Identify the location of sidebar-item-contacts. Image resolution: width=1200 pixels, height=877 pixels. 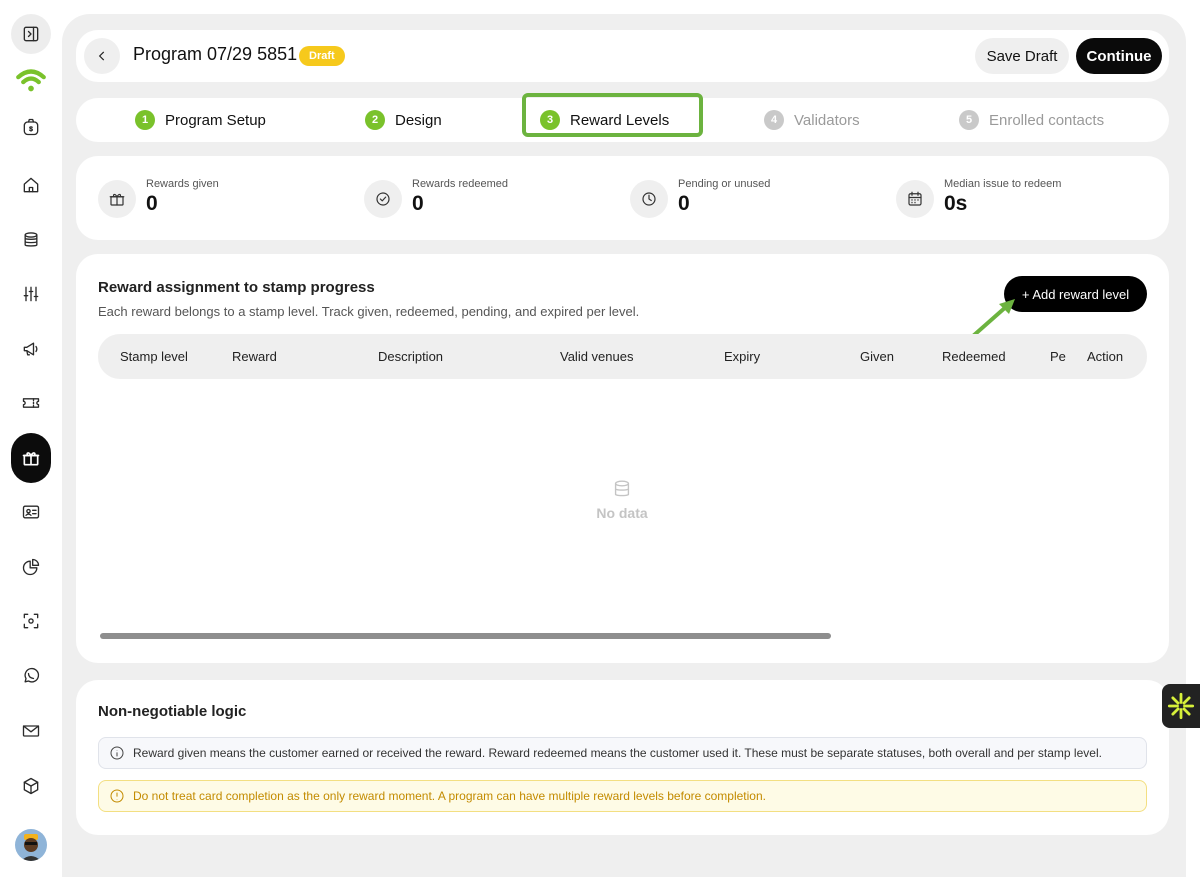
(31, 512).